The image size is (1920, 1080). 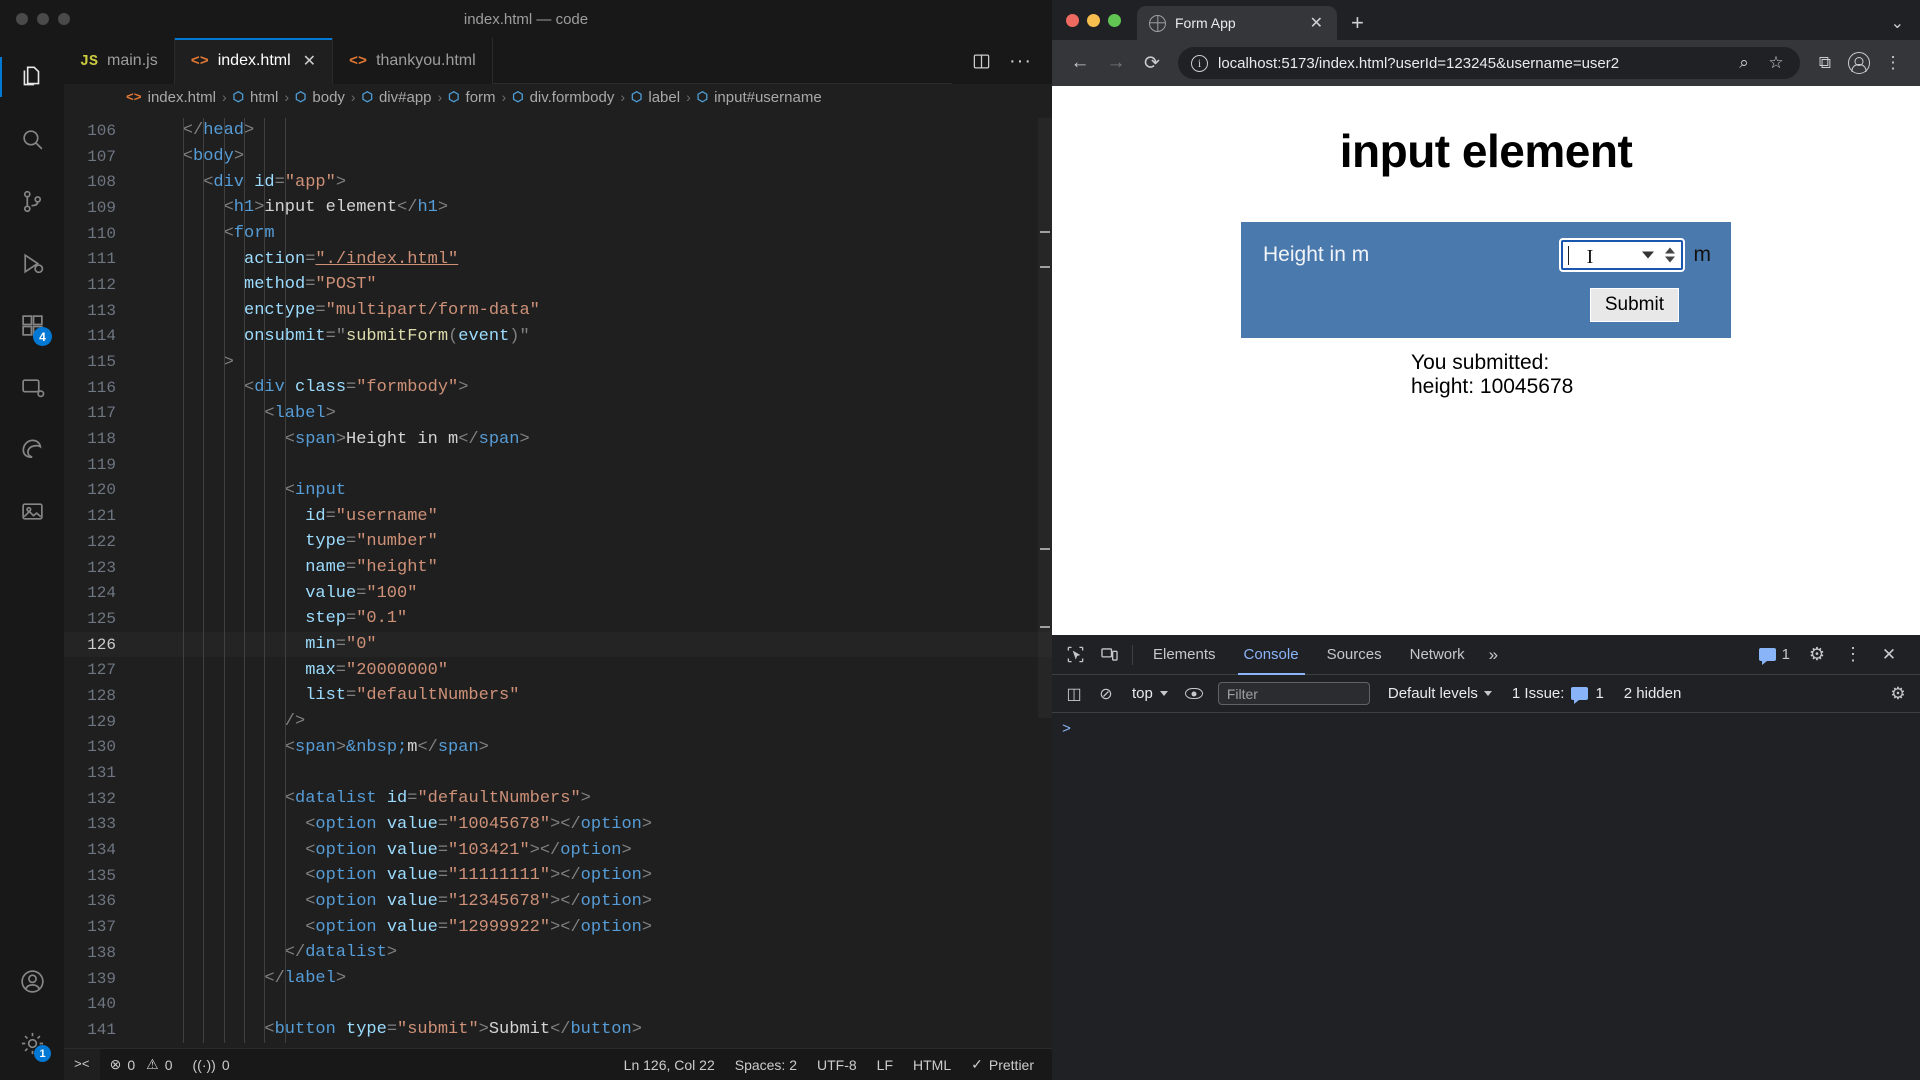 I want to click on breadcrumb-item-file: <> index.html, so click(x=171, y=97).